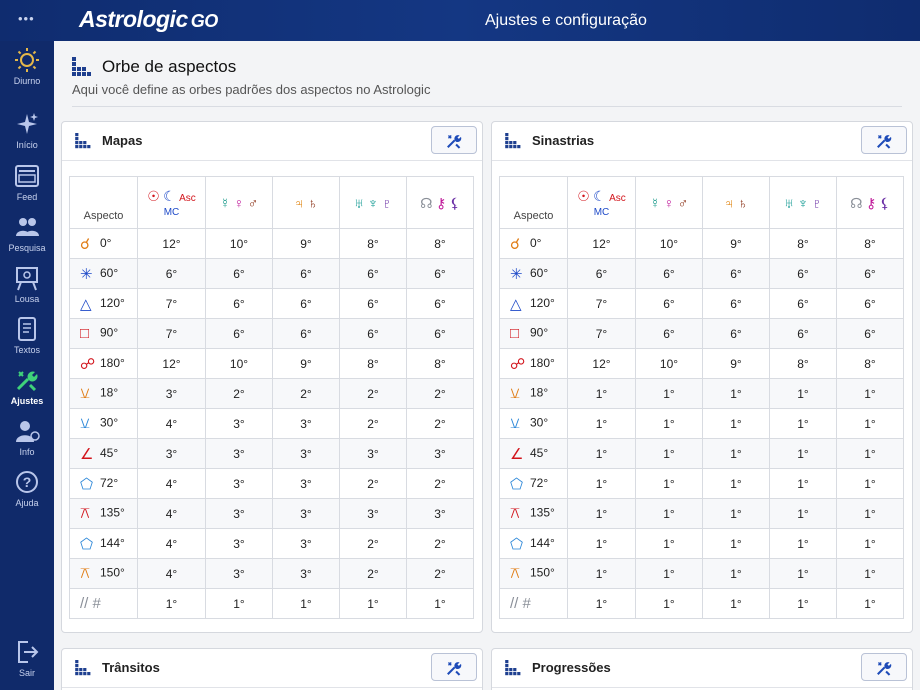 The width and height of the screenshot is (920, 690). I want to click on nav-sair: Sair, so click(27, 664).